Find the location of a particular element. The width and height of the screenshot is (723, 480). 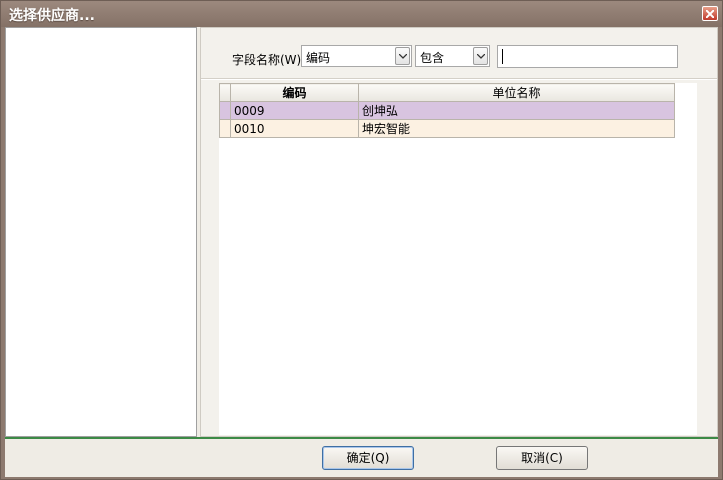

grid-header-row: 编码 单位名称 is located at coordinates (447, 92).